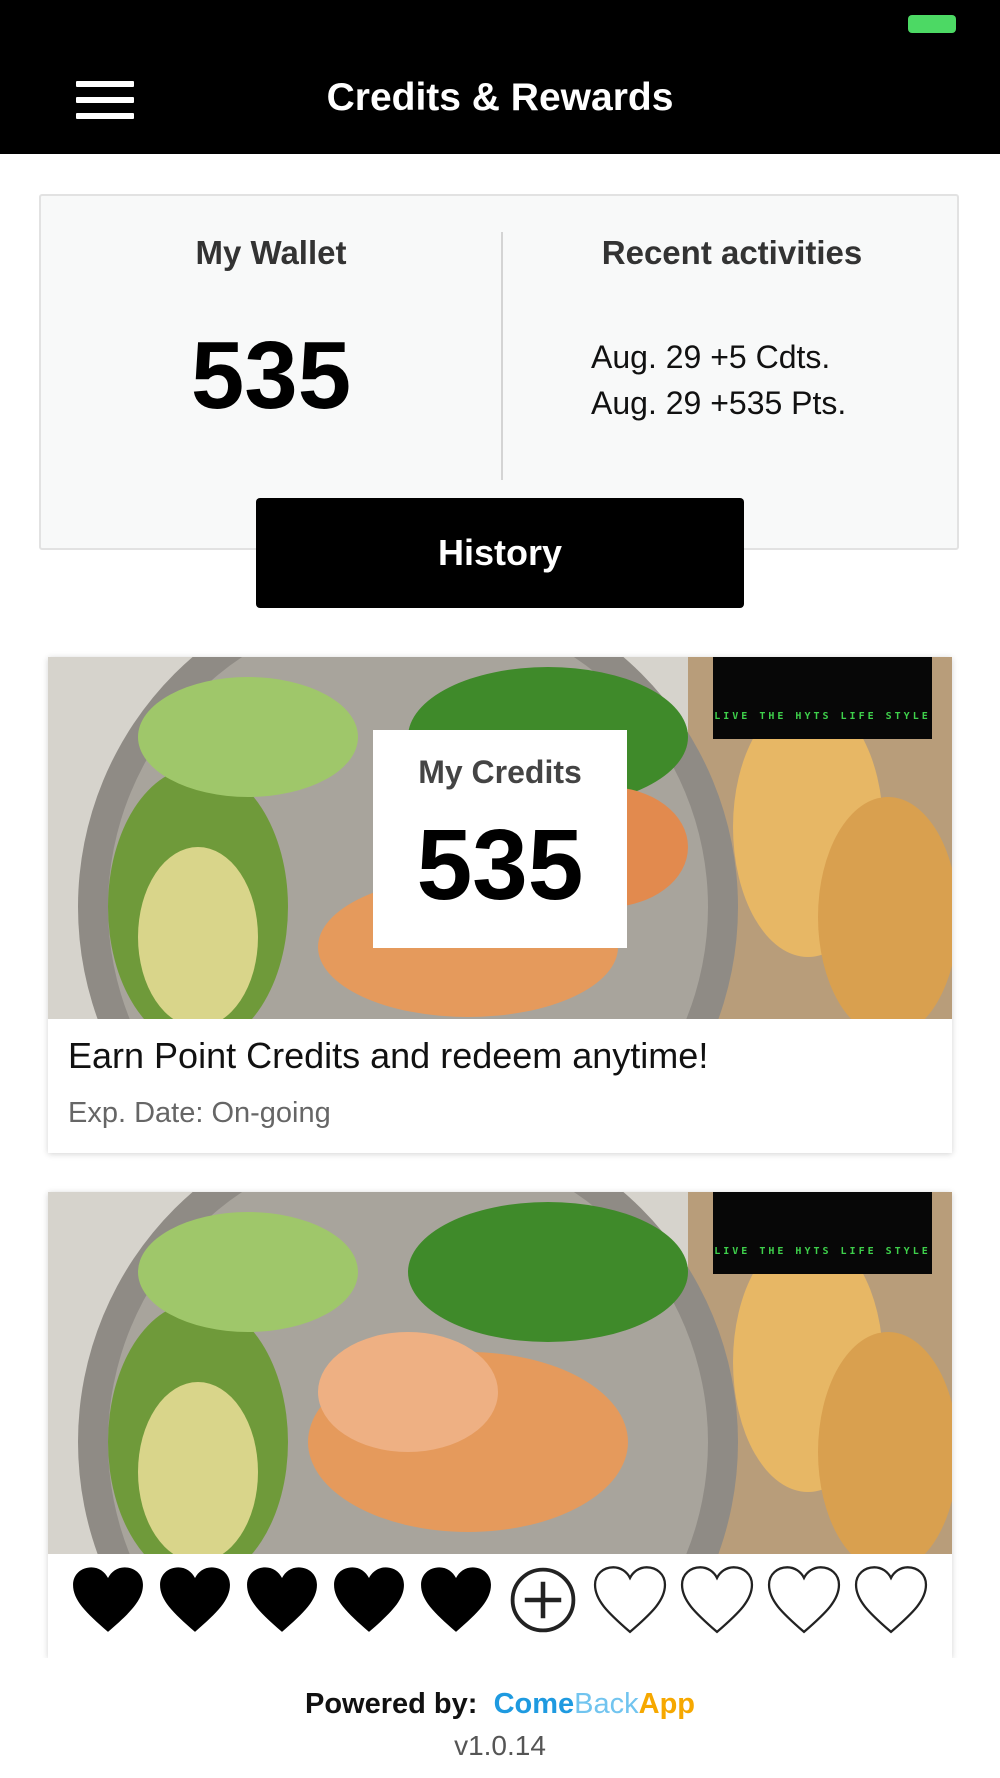 Image resolution: width=1000 pixels, height=1778 pixels. I want to click on powered-by: Powered by: ComeBackApp, so click(500, 1704).